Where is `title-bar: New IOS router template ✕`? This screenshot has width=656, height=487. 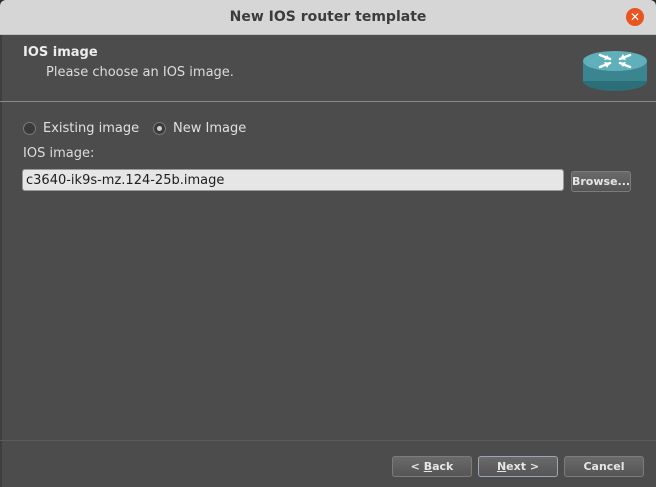 title-bar: New IOS router template ✕ is located at coordinates (328, 17).